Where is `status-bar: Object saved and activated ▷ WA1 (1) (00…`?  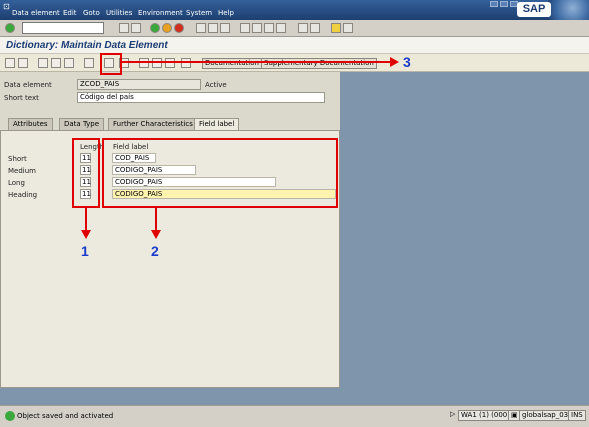
status-bar: Object saved and activated ▷ WA1 (1) (00… is located at coordinates (294, 416).